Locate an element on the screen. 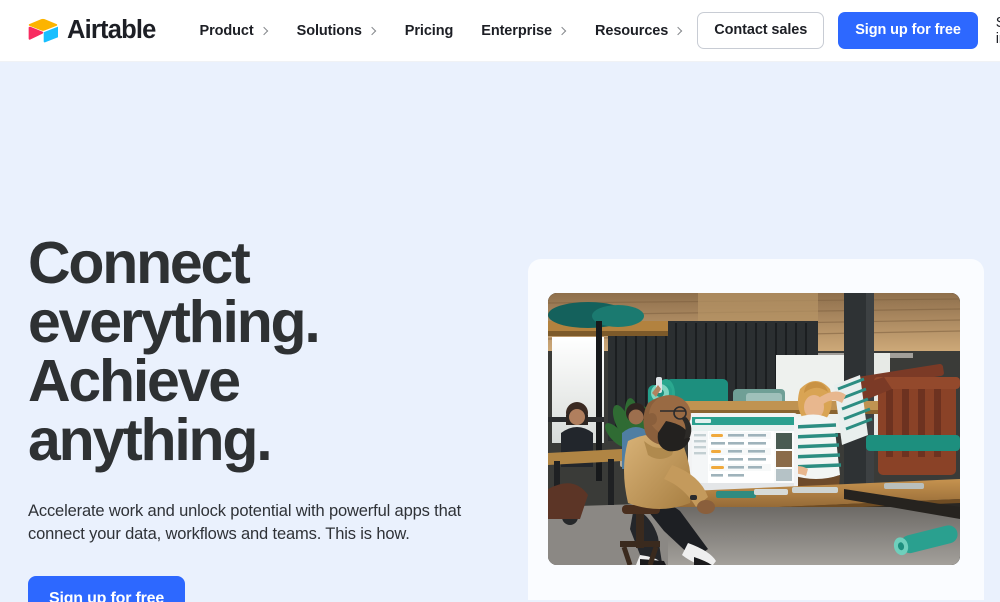  contact-sales-button: Contact sales is located at coordinates (761, 30).